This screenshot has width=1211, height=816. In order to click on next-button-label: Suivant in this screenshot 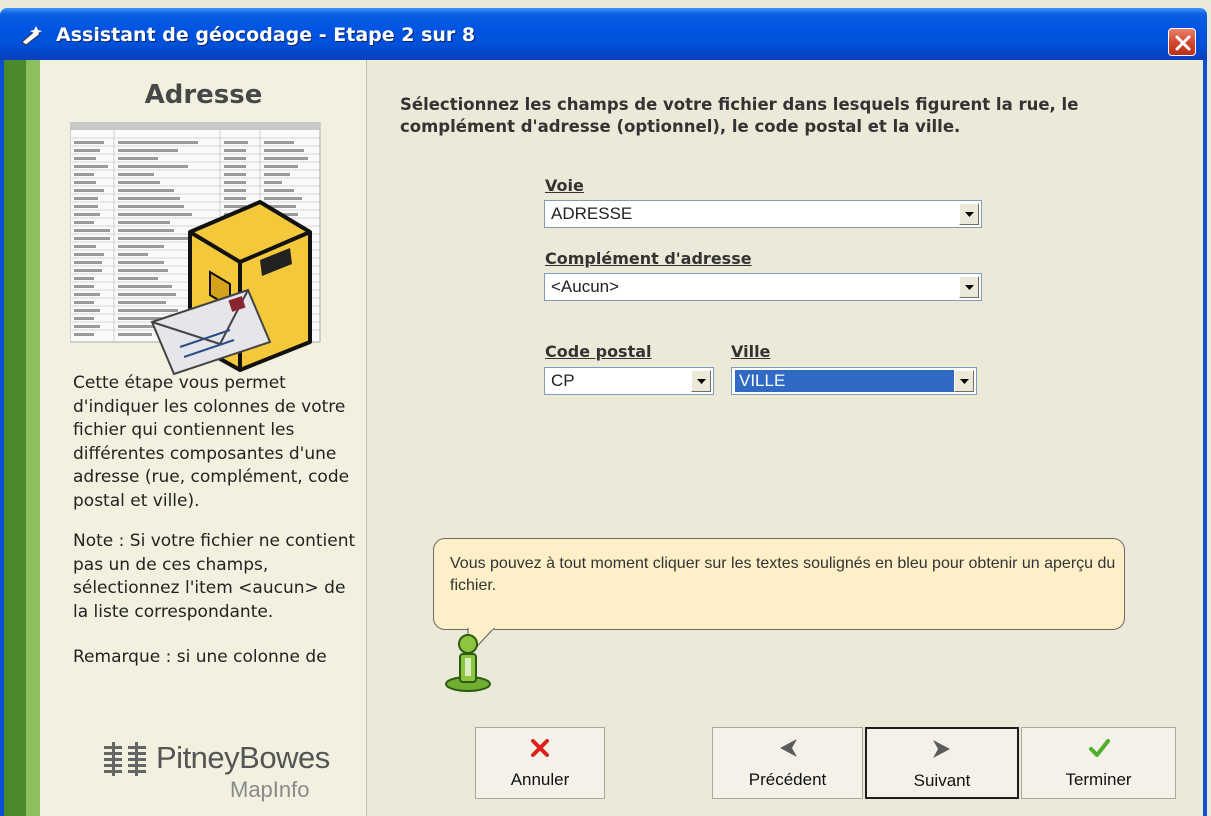, I will do `click(942, 780)`.